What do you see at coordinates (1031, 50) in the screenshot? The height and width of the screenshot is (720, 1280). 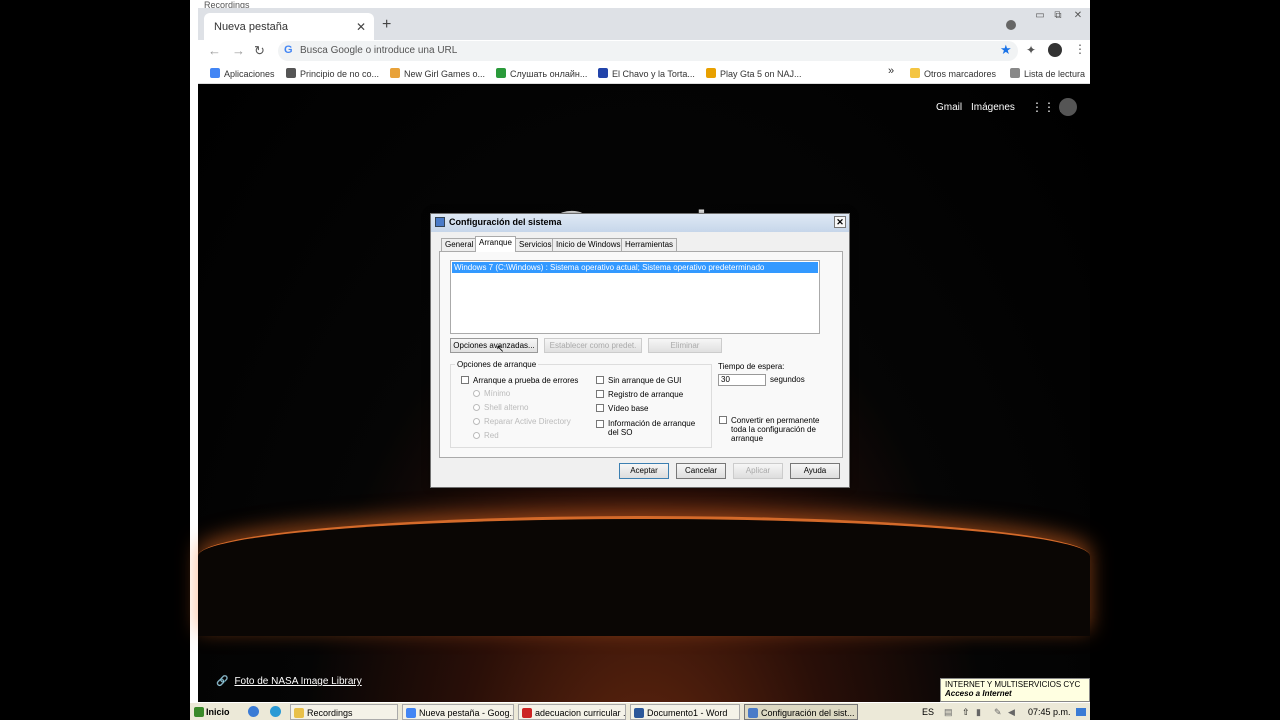 I see `extensions-icon: ✦` at bounding box center [1031, 50].